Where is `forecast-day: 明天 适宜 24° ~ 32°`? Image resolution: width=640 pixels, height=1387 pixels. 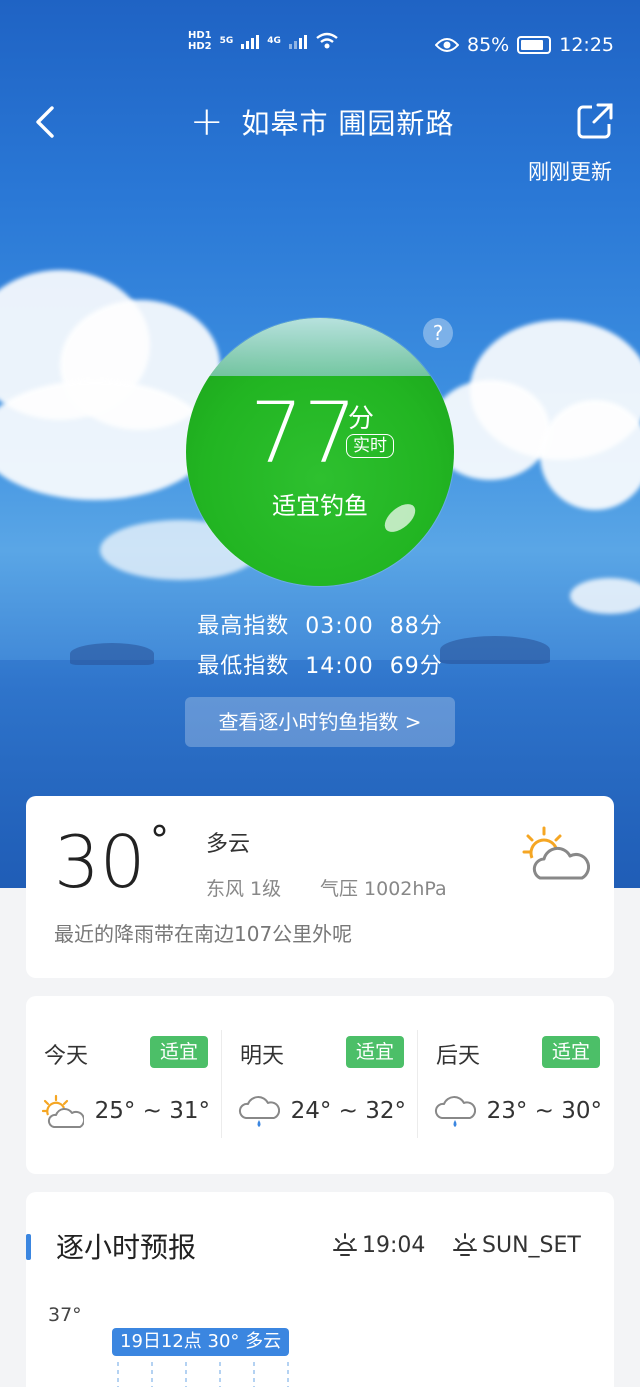 forecast-day: 明天 适宜 24° ~ 32° is located at coordinates (320, 1085).